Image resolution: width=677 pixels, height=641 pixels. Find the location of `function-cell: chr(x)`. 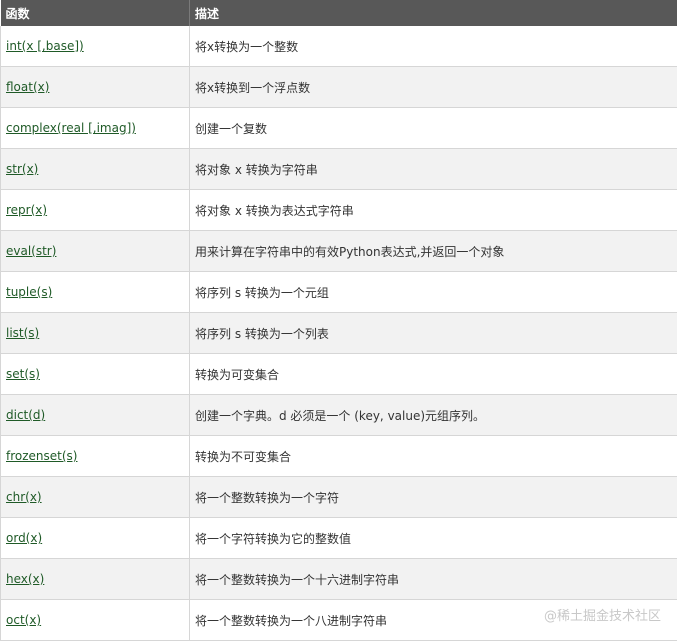

function-cell: chr(x) is located at coordinates (95, 497).